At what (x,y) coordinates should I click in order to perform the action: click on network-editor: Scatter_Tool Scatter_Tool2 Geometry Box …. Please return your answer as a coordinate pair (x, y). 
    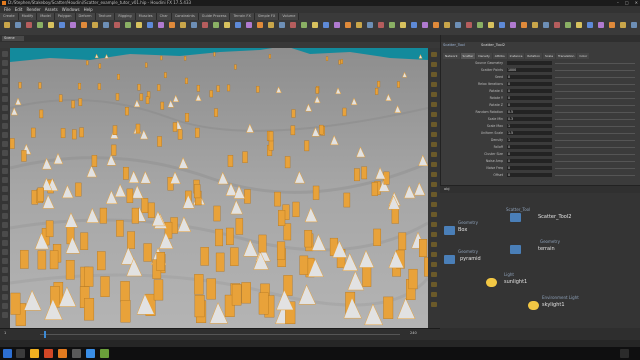
    Looking at the image, I should click on (540, 260).